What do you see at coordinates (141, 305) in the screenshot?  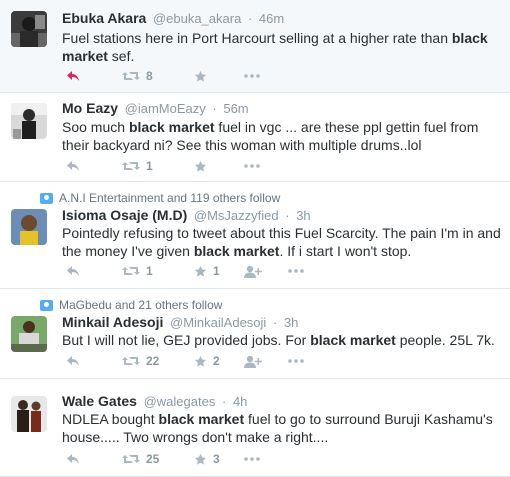 I see `social-context-text: MaGbedu and 21 others follow` at bounding box center [141, 305].